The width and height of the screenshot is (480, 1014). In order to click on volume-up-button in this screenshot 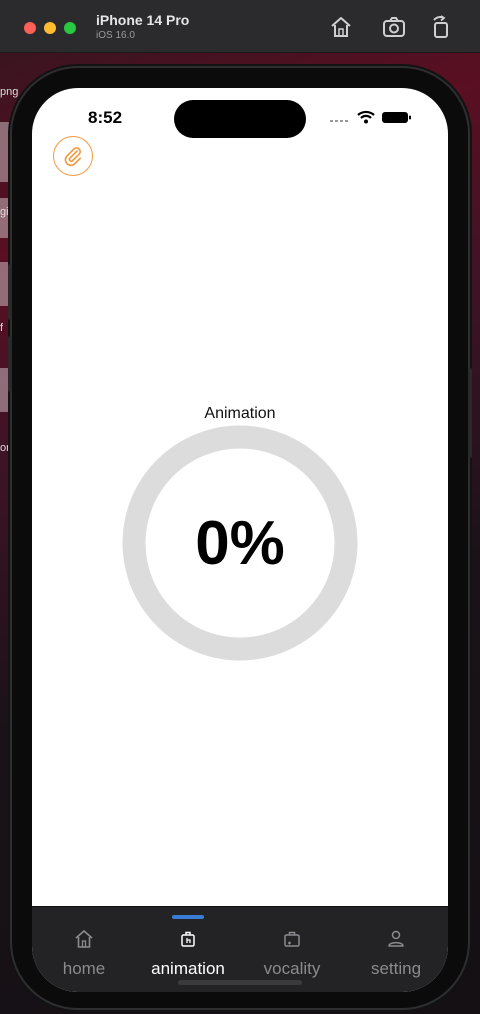, I will do `click(10, 292)`.